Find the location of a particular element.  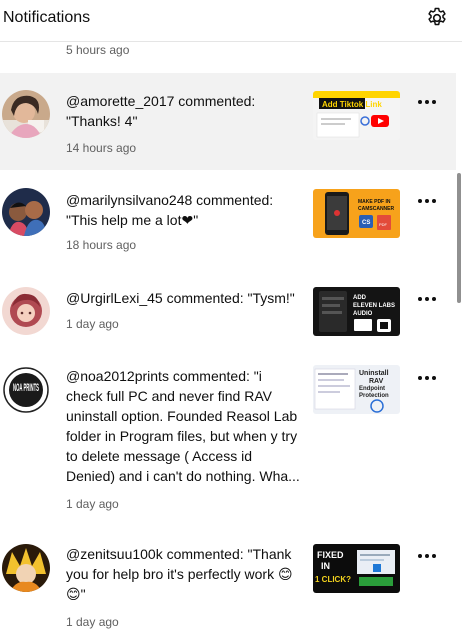

notification-text: @amorette_2017 commented: "Thanks! 4" is located at coordinates (161, 111).